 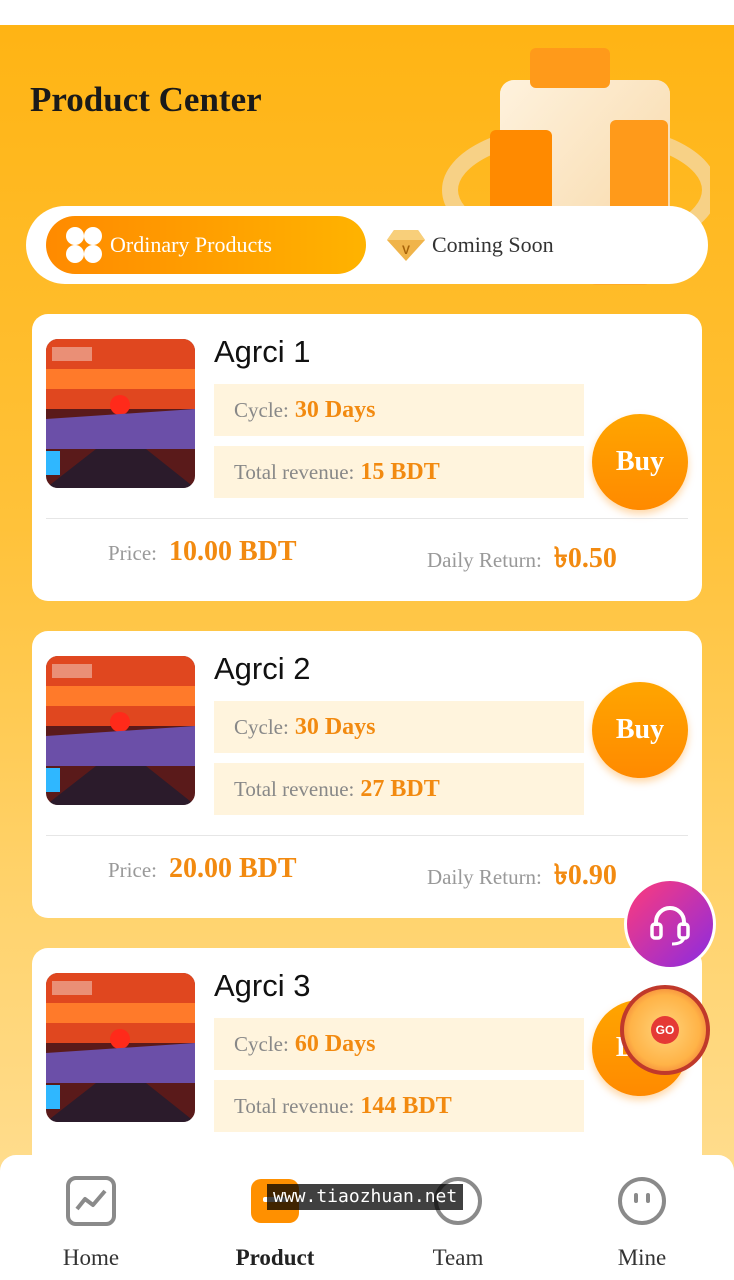 What do you see at coordinates (406, 1105) in the screenshot?
I see `revenue-value: 144 BDT` at bounding box center [406, 1105].